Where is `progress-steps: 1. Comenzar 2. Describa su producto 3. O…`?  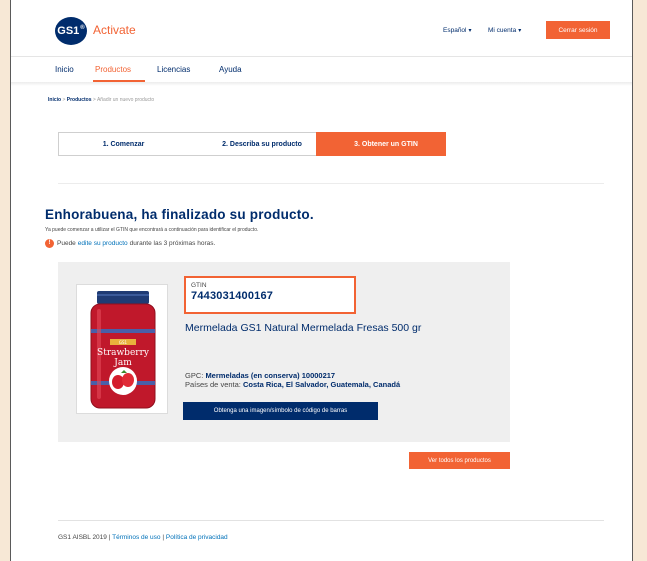 progress-steps: 1. Comenzar 2. Describa su producto 3. O… is located at coordinates (253, 144).